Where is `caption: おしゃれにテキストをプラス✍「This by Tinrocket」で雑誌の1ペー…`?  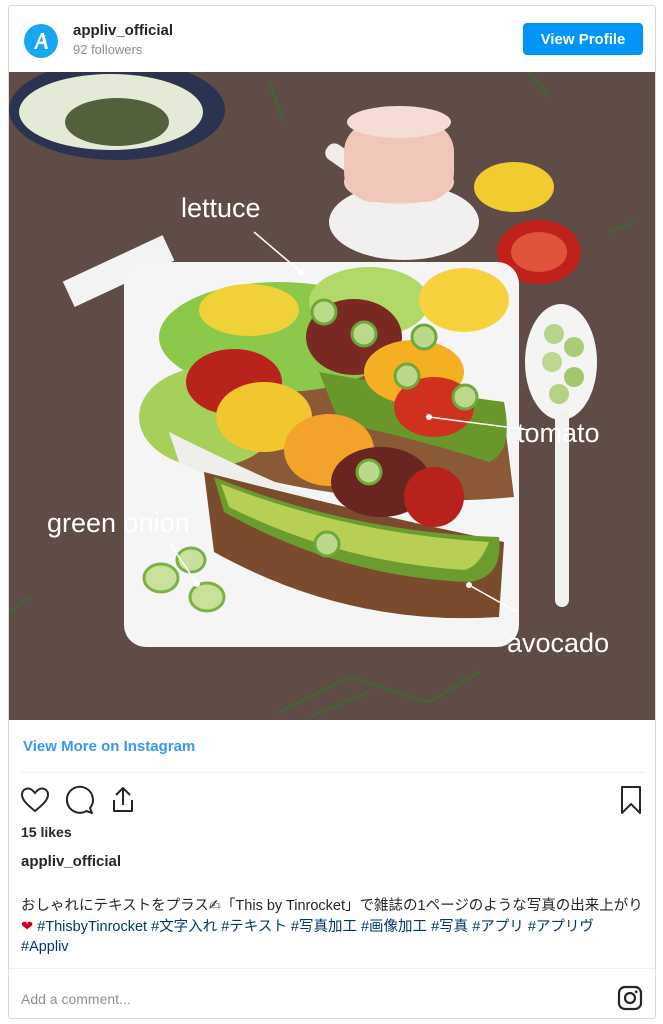
caption: おしゃれにテキストをプラス✍「This by Tinrocket」で雑誌の1ペー… is located at coordinates (333, 927).